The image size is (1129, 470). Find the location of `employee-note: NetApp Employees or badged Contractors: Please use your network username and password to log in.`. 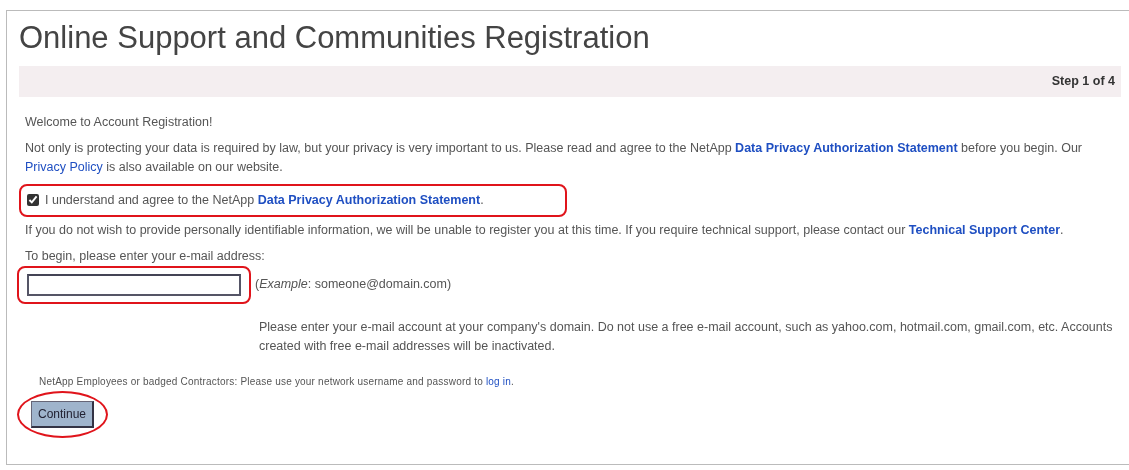

employee-note: NetApp Employees or badged Contractors: Please use your network username and password to log in. is located at coordinates (277, 381).